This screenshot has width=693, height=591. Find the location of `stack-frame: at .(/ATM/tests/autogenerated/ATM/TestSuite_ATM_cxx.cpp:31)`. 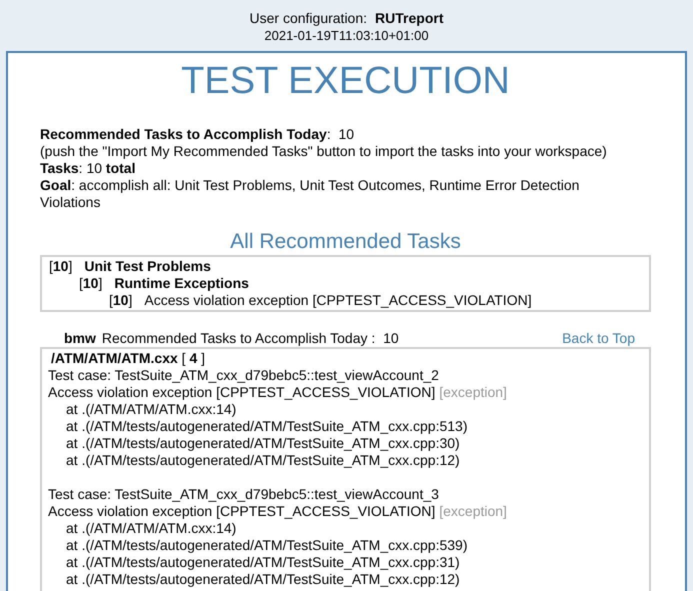

stack-frame: at .(/ATM/tests/autogenerated/ATM/TestSuite_ATM_cxx.cpp:31) is located at coordinates (345, 562).